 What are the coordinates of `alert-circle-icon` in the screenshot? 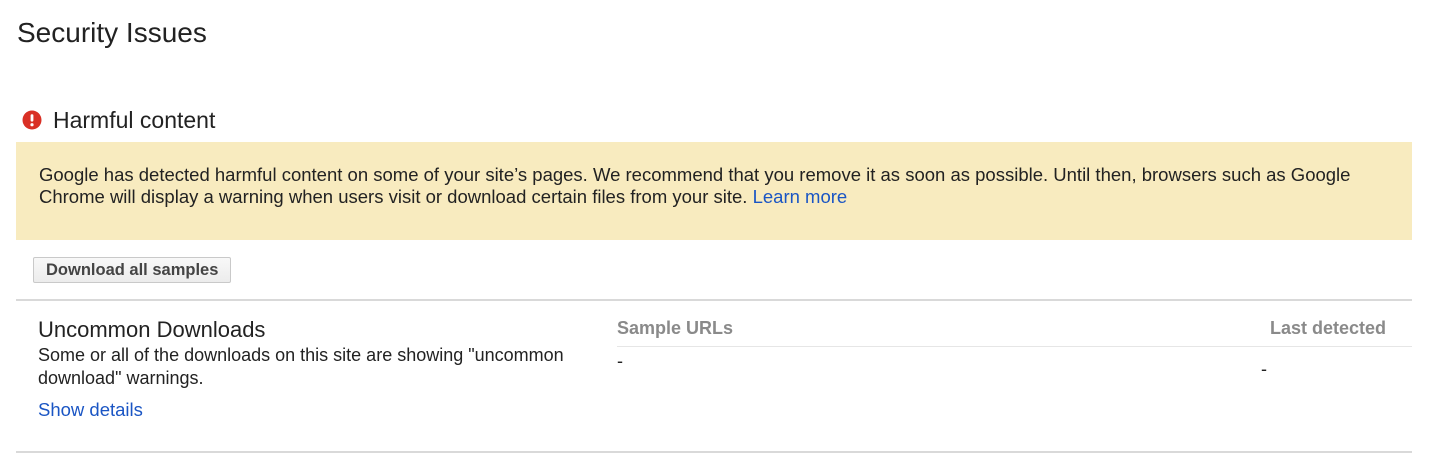 It's located at (32, 120).